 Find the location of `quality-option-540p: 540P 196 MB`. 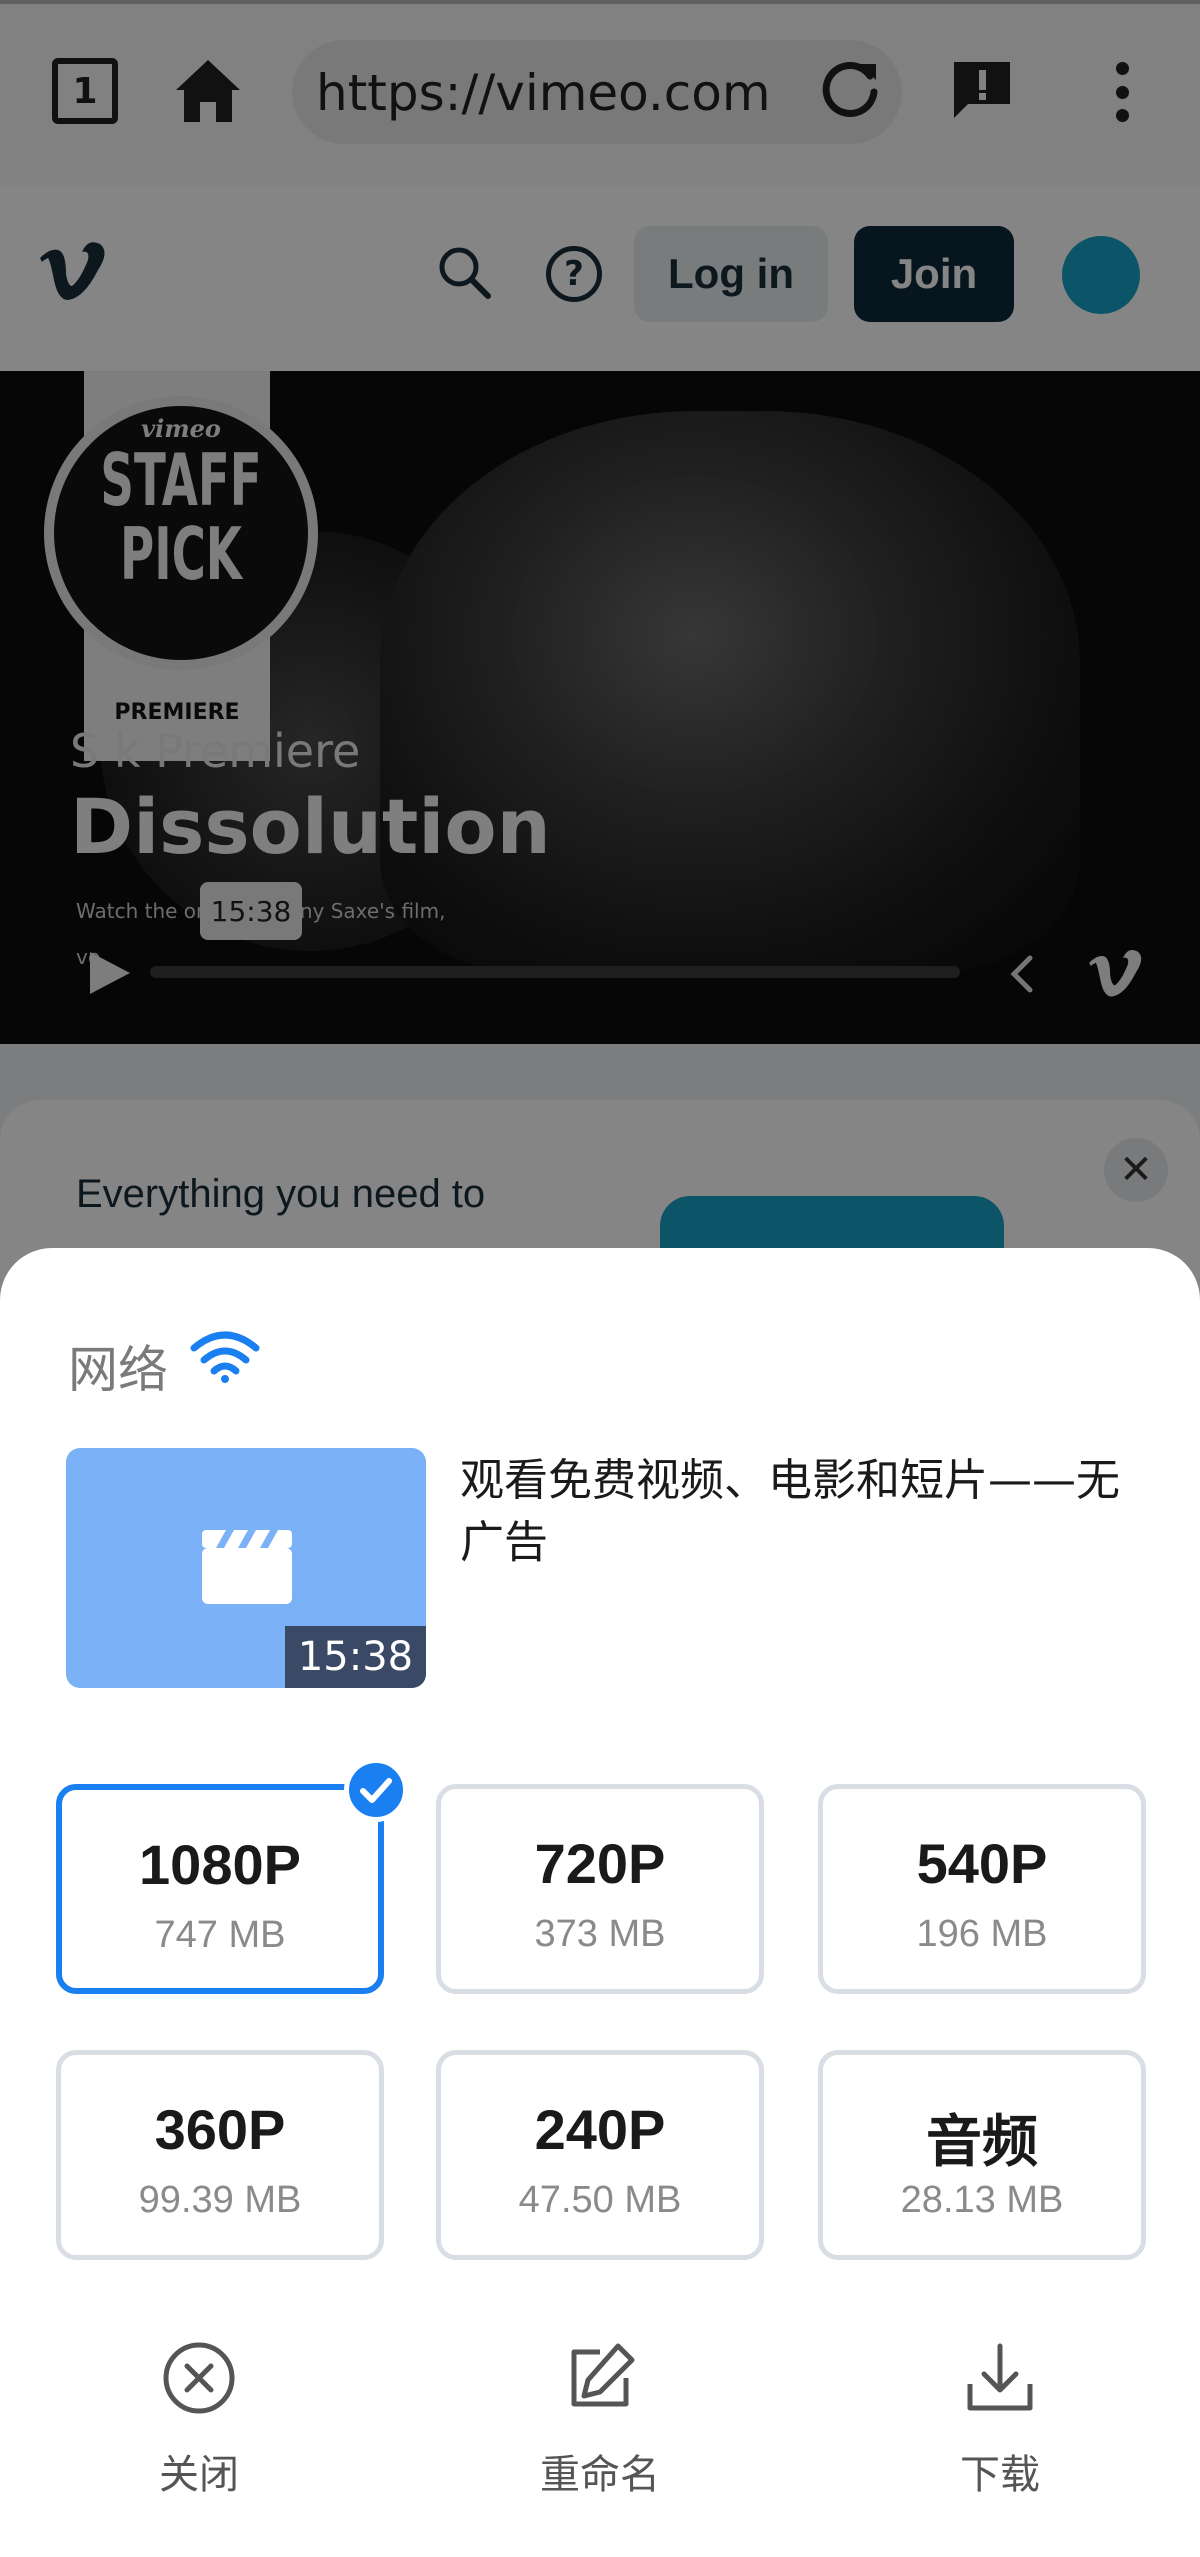

quality-option-540p: 540P 196 MB is located at coordinates (982, 1889).